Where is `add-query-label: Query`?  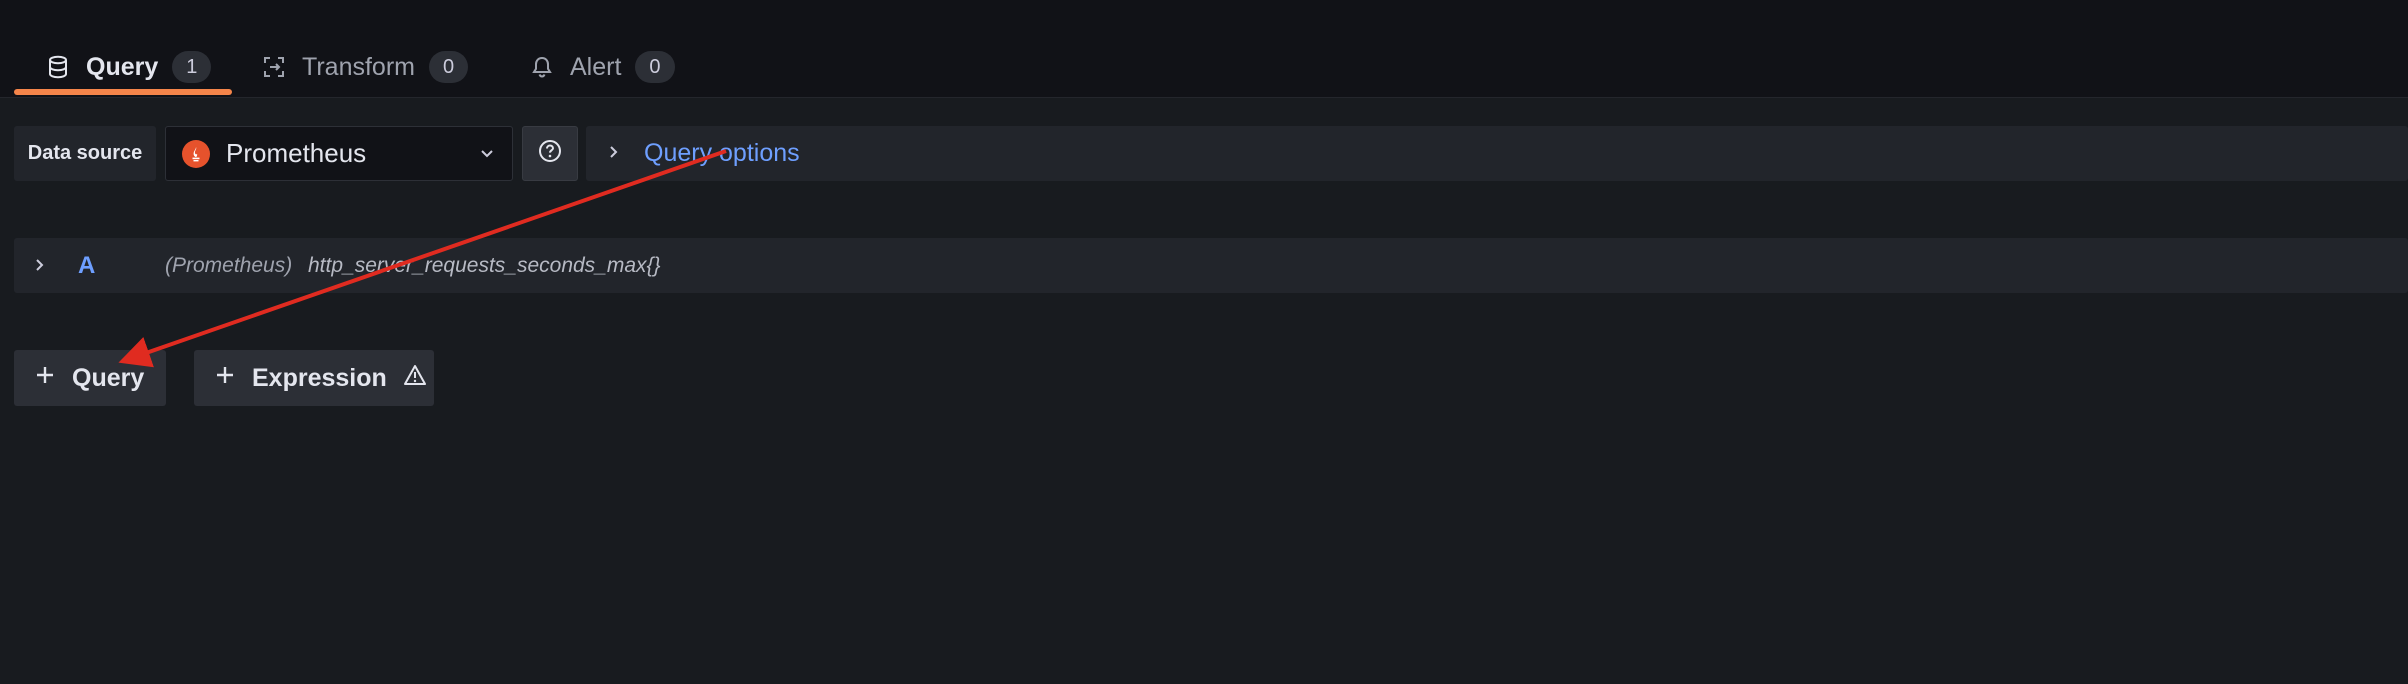
add-query-label: Query is located at coordinates (108, 377).